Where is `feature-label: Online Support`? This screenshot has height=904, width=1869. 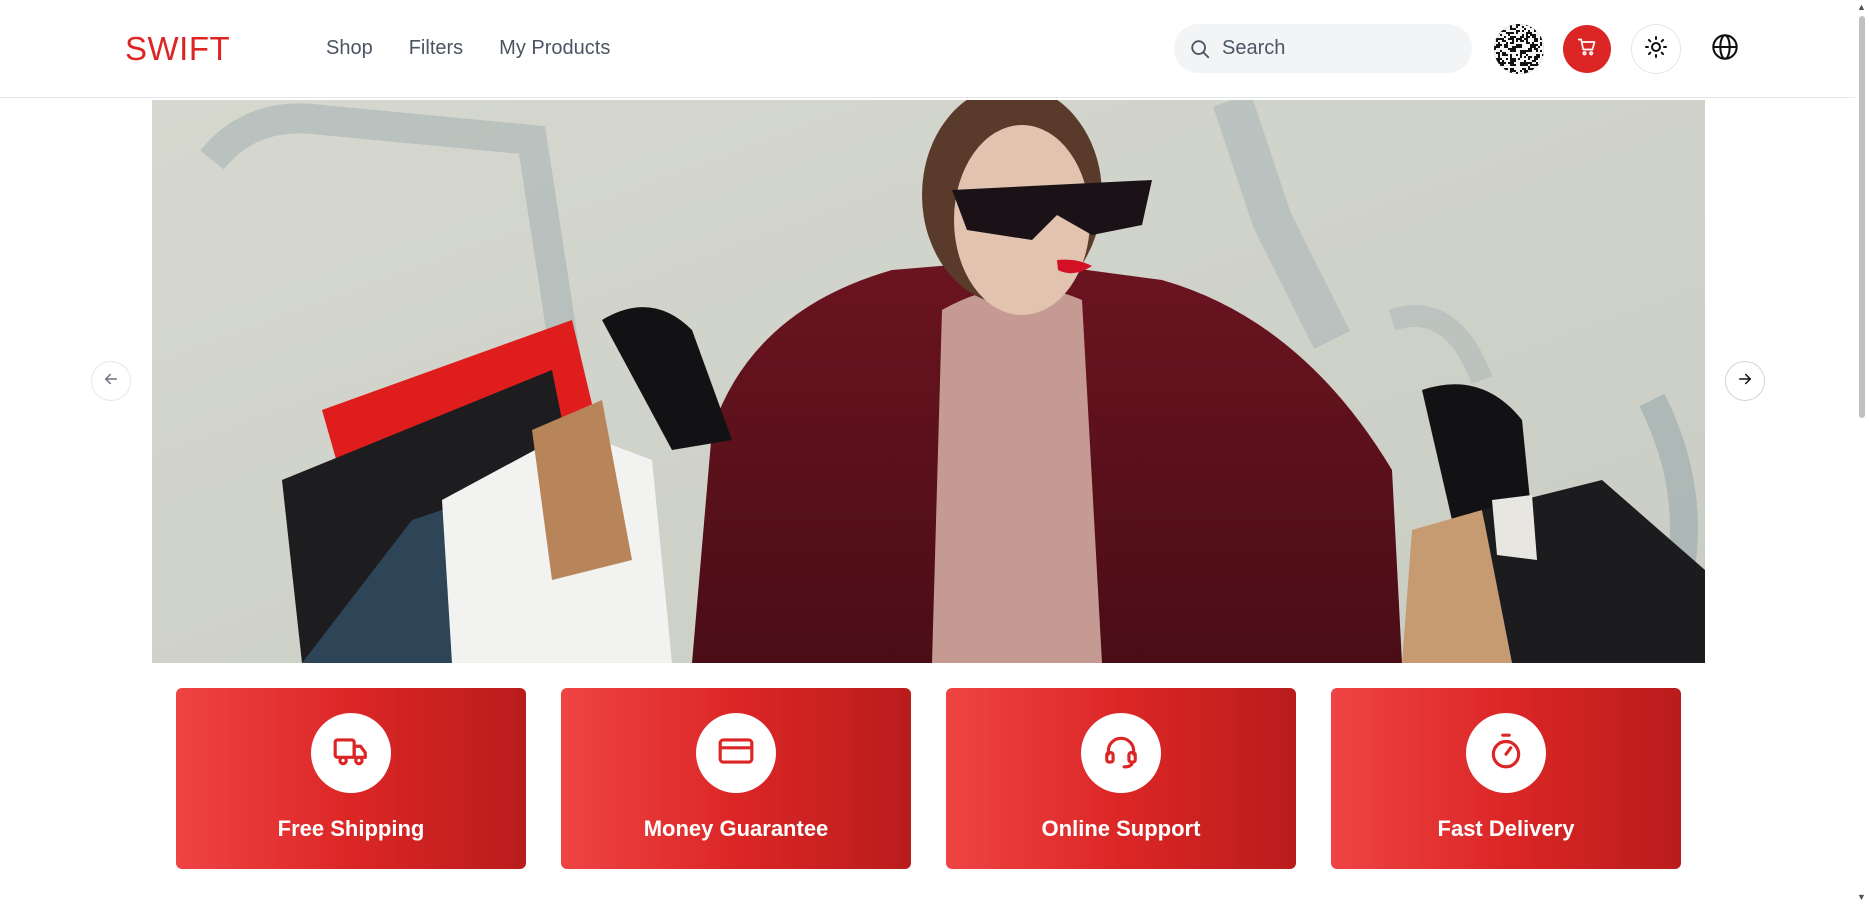 feature-label: Online Support is located at coordinates (1121, 828).